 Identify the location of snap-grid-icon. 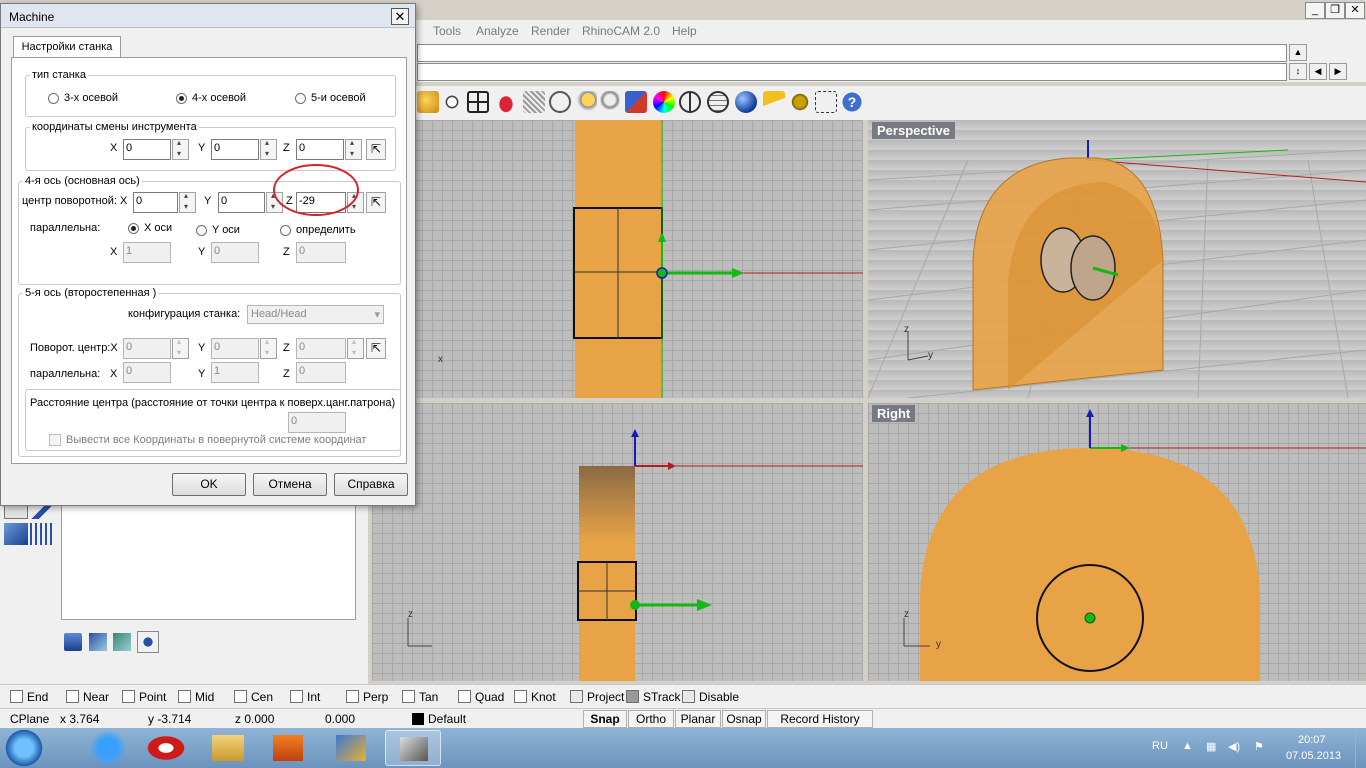
(826, 102).